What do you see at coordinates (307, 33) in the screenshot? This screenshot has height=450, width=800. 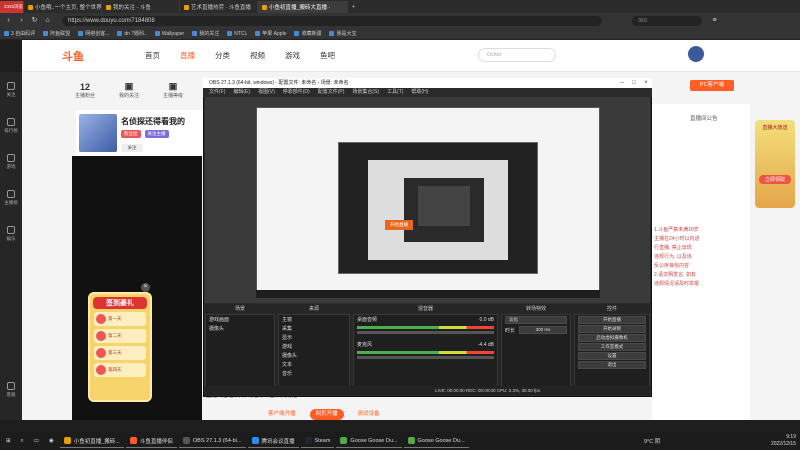 I see `bookmark: 收藏新疆` at bounding box center [307, 33].